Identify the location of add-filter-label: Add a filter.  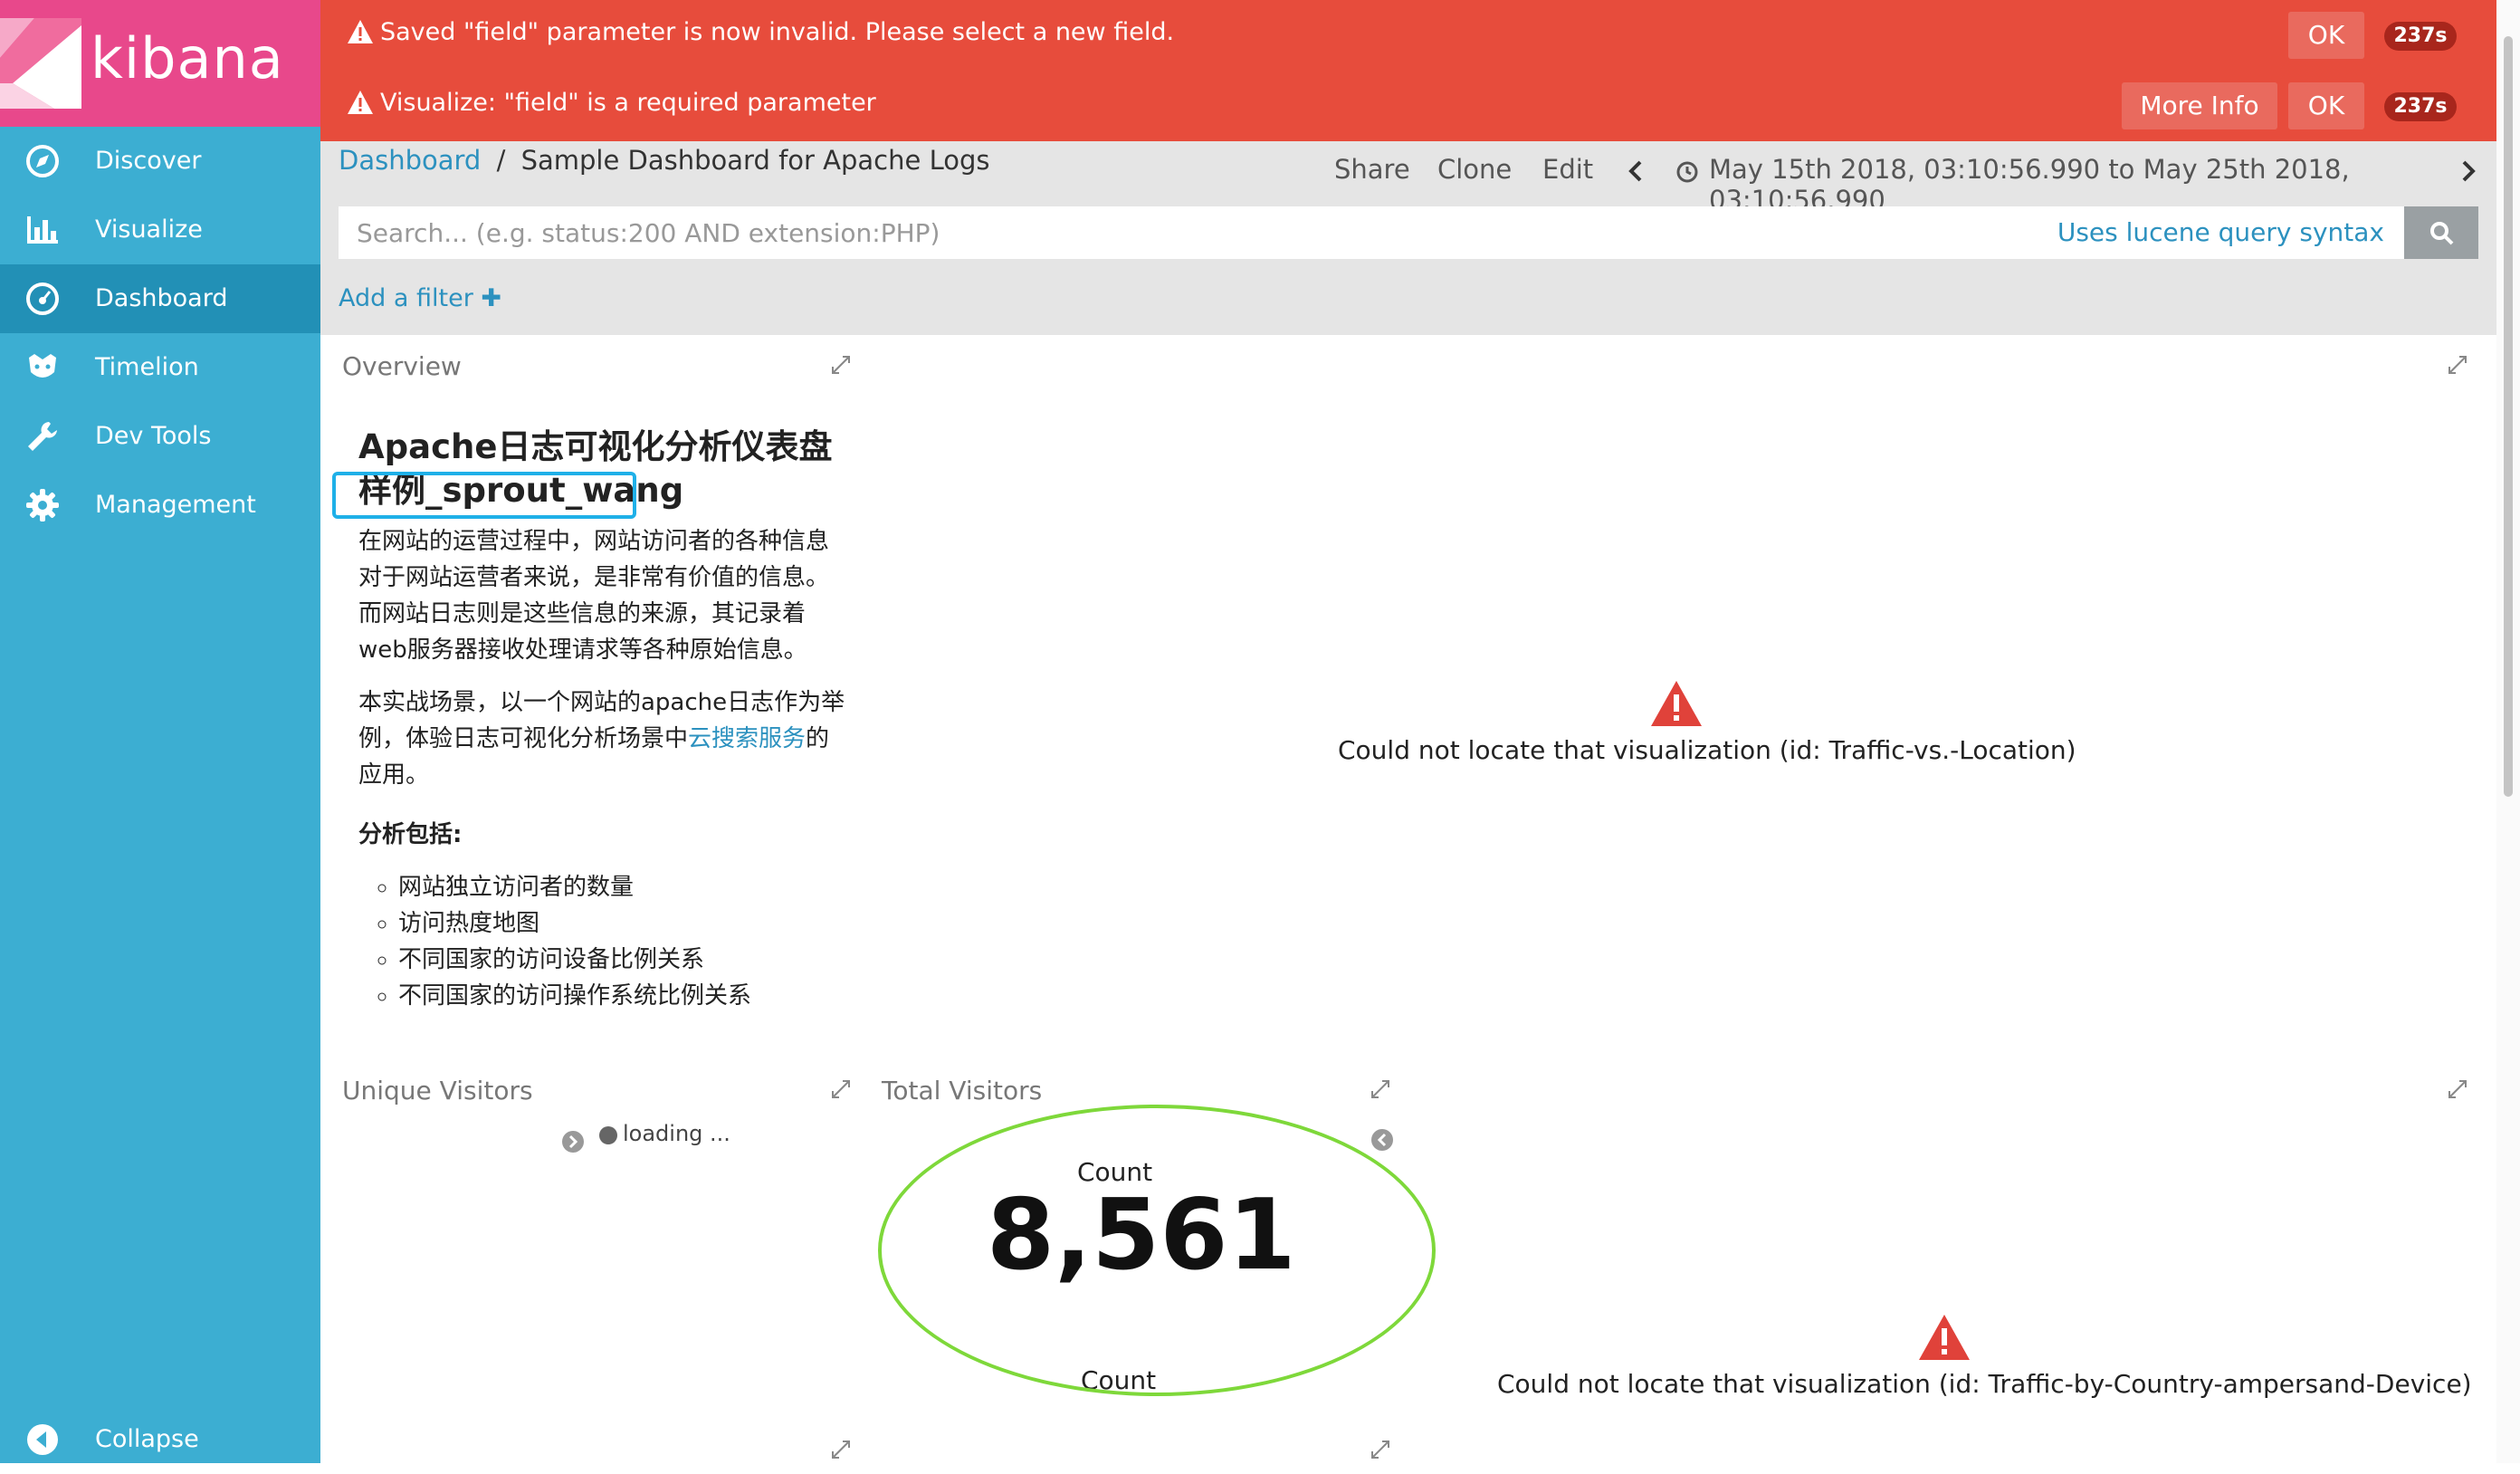
(406, 298).